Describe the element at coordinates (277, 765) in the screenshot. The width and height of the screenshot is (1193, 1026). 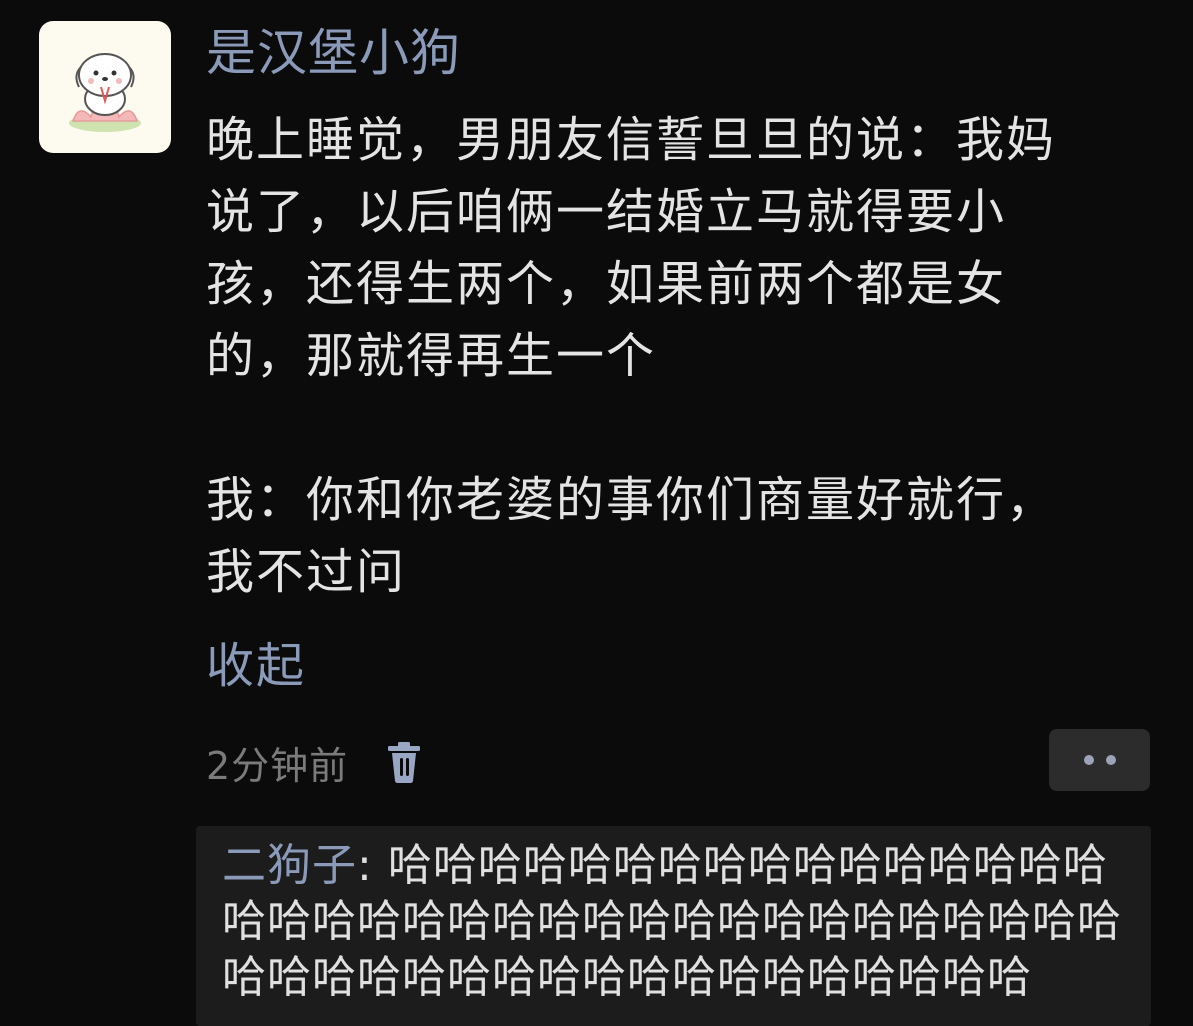
I see `timestamp: 2分钟前` at that location.